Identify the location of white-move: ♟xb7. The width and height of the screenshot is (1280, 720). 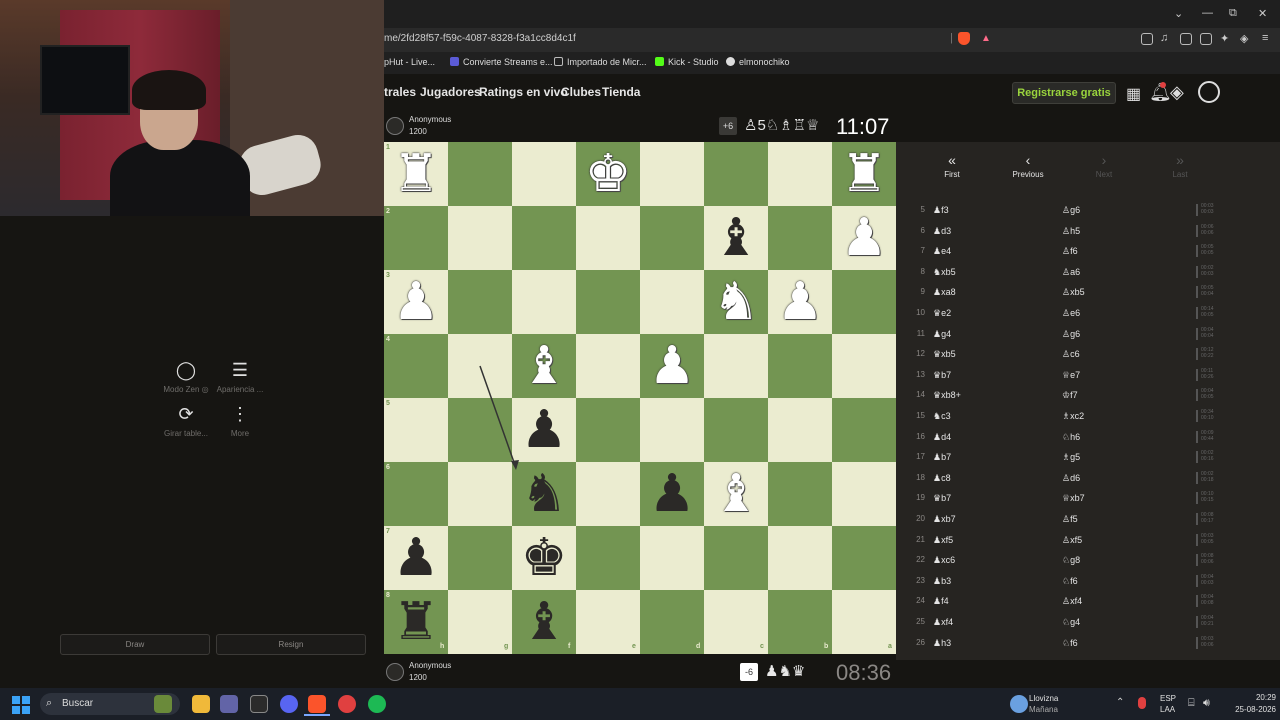
(944, 519).